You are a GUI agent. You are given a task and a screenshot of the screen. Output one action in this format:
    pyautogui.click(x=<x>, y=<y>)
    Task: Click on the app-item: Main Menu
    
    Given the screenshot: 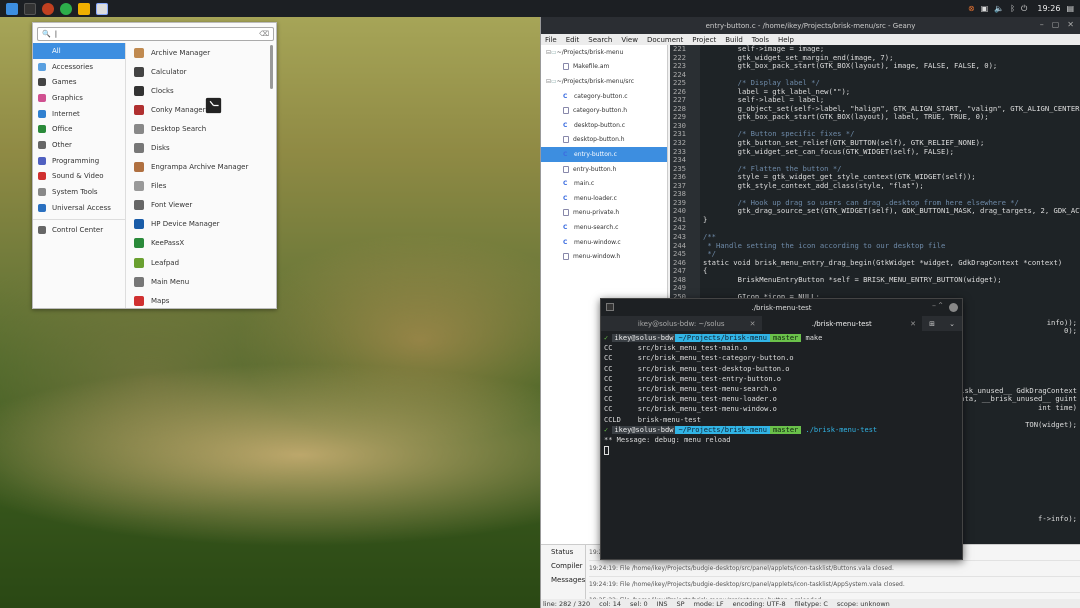 What is the action you would take?
    pyautogui.click(x=199, y=281)
    